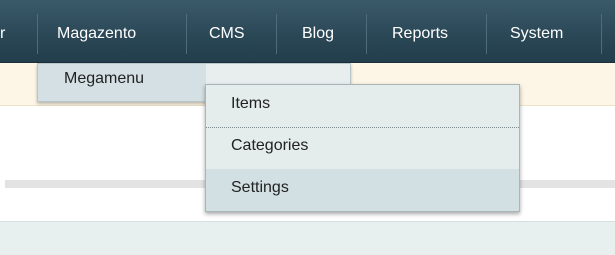 This screenshot has width=615, height=255. Describe the element at coordinates (318, 35) in the screenshot. I see `nav-item-blog: Blog` at that location.